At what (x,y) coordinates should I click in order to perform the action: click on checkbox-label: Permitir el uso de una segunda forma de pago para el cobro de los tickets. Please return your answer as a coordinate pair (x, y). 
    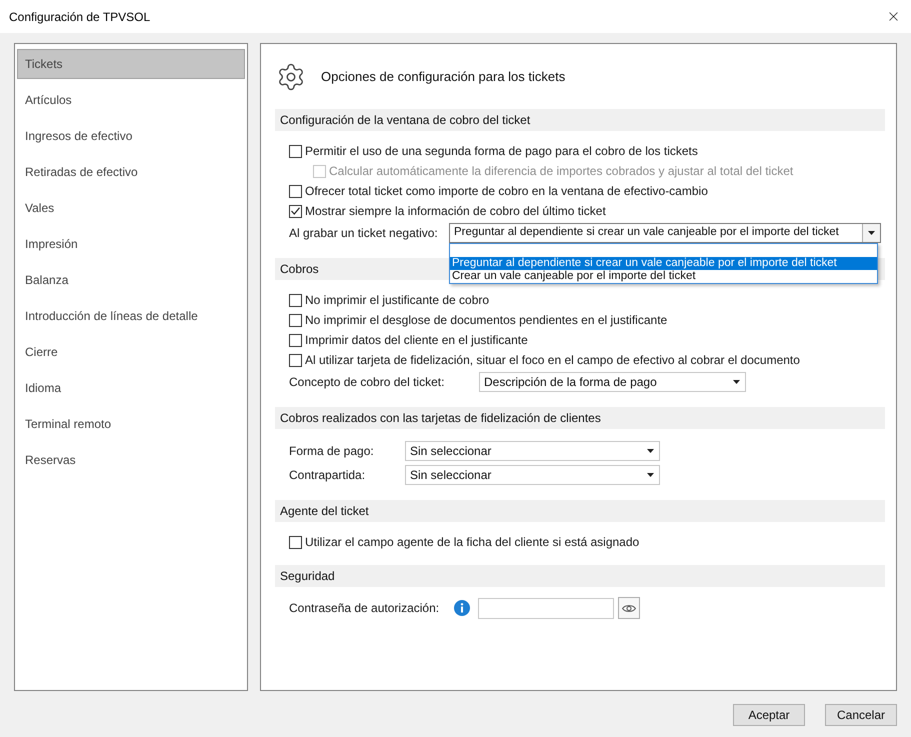
    Looking at the image, I should click on (501, 151).